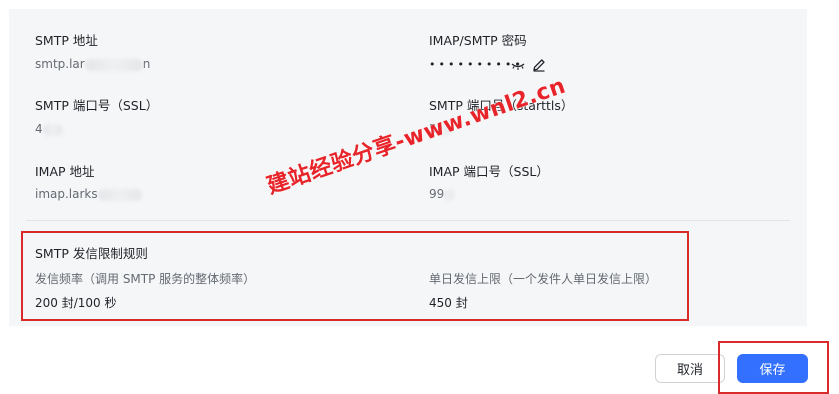 The height and width of the screenshot is (394, 839). What do you see at coordinates (690, 368) in the screenshot?
I see `cancel-button: 取消` at bounding box center [690, 368].